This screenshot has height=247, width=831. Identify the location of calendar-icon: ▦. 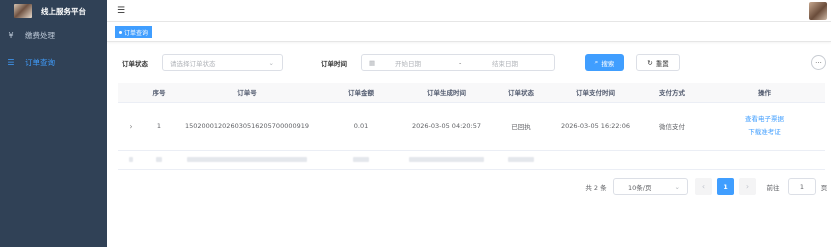
(372, 62).